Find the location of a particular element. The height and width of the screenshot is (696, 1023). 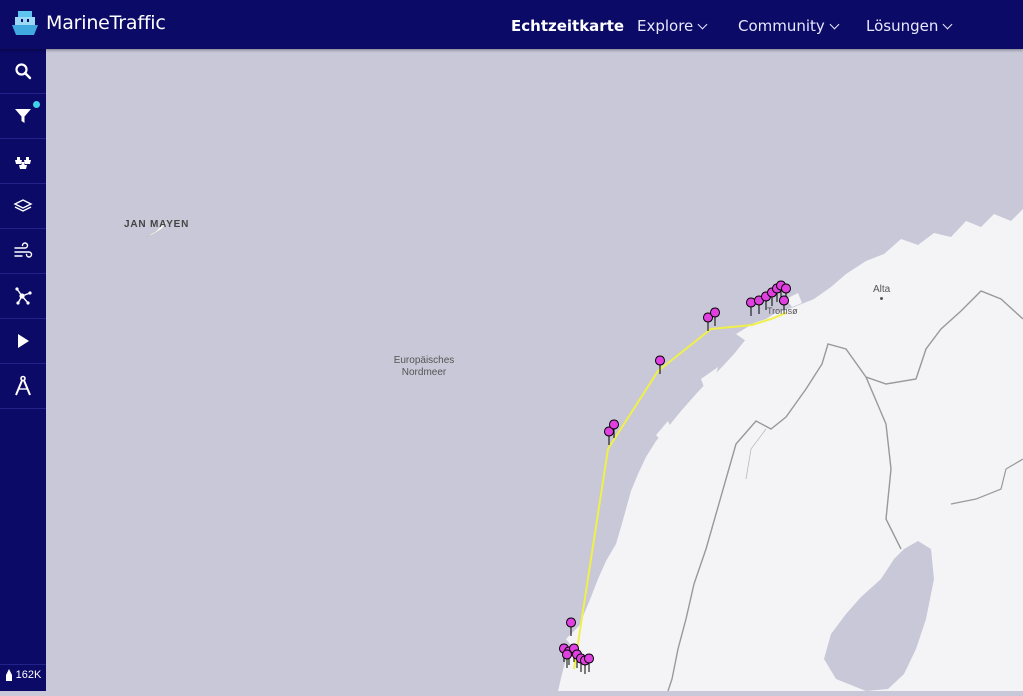

map-tools-sidebar: 162K is located at coordinates (23, 370).